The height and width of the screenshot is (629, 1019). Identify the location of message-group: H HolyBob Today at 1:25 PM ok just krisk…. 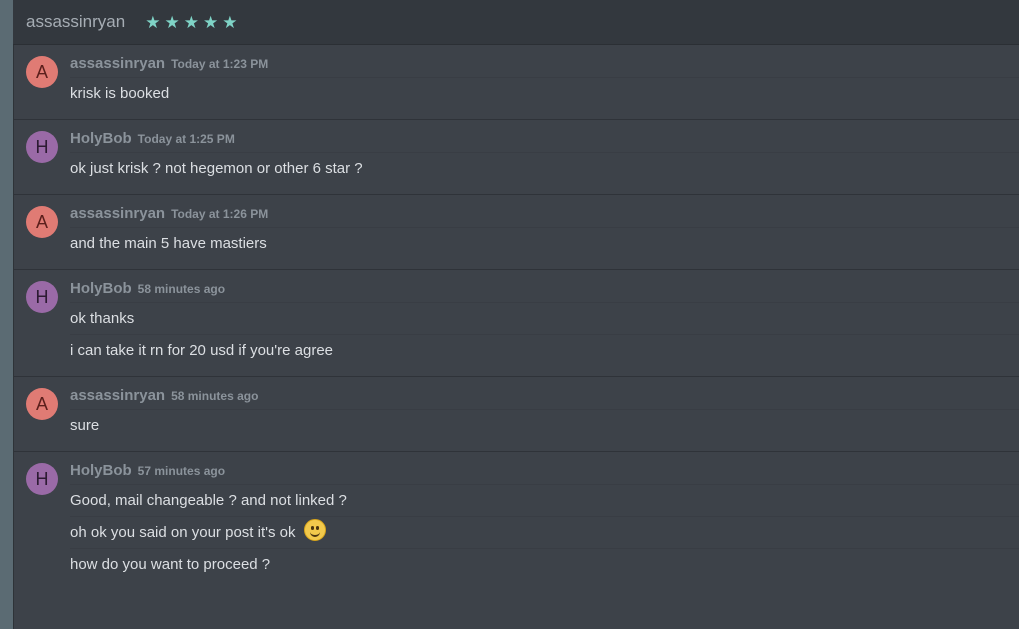
(516, 157).